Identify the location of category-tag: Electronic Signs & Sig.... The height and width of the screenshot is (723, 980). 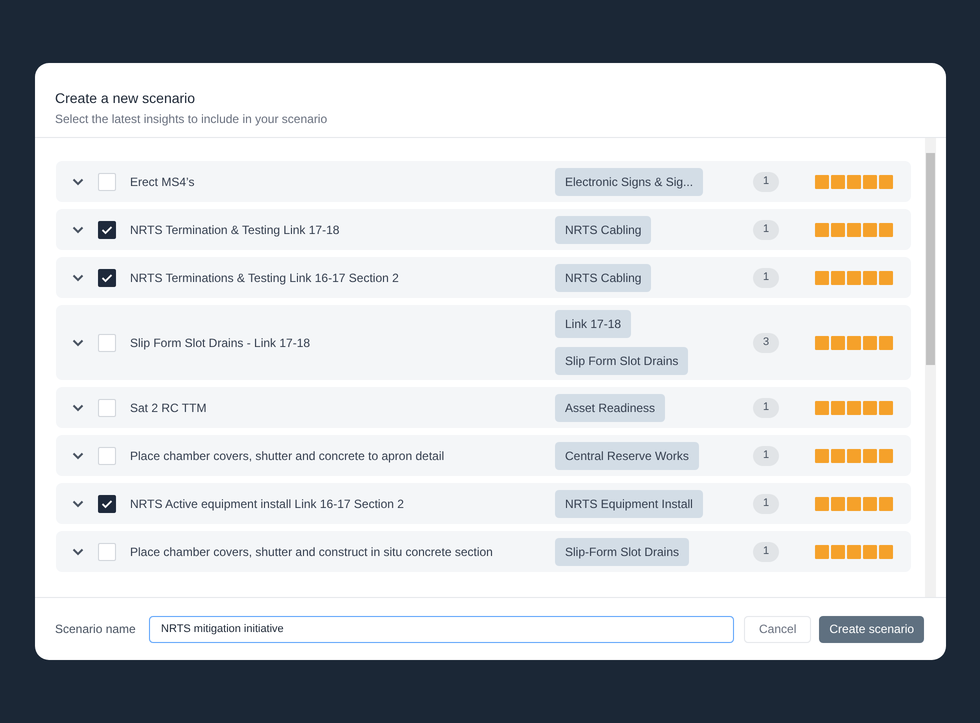
(629, 182).